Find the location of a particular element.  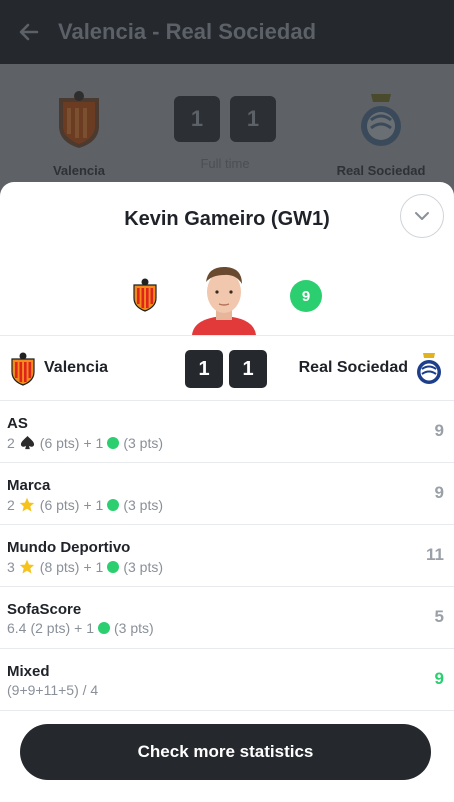

match-score: 1 1 is located at coordinates (226, 369).